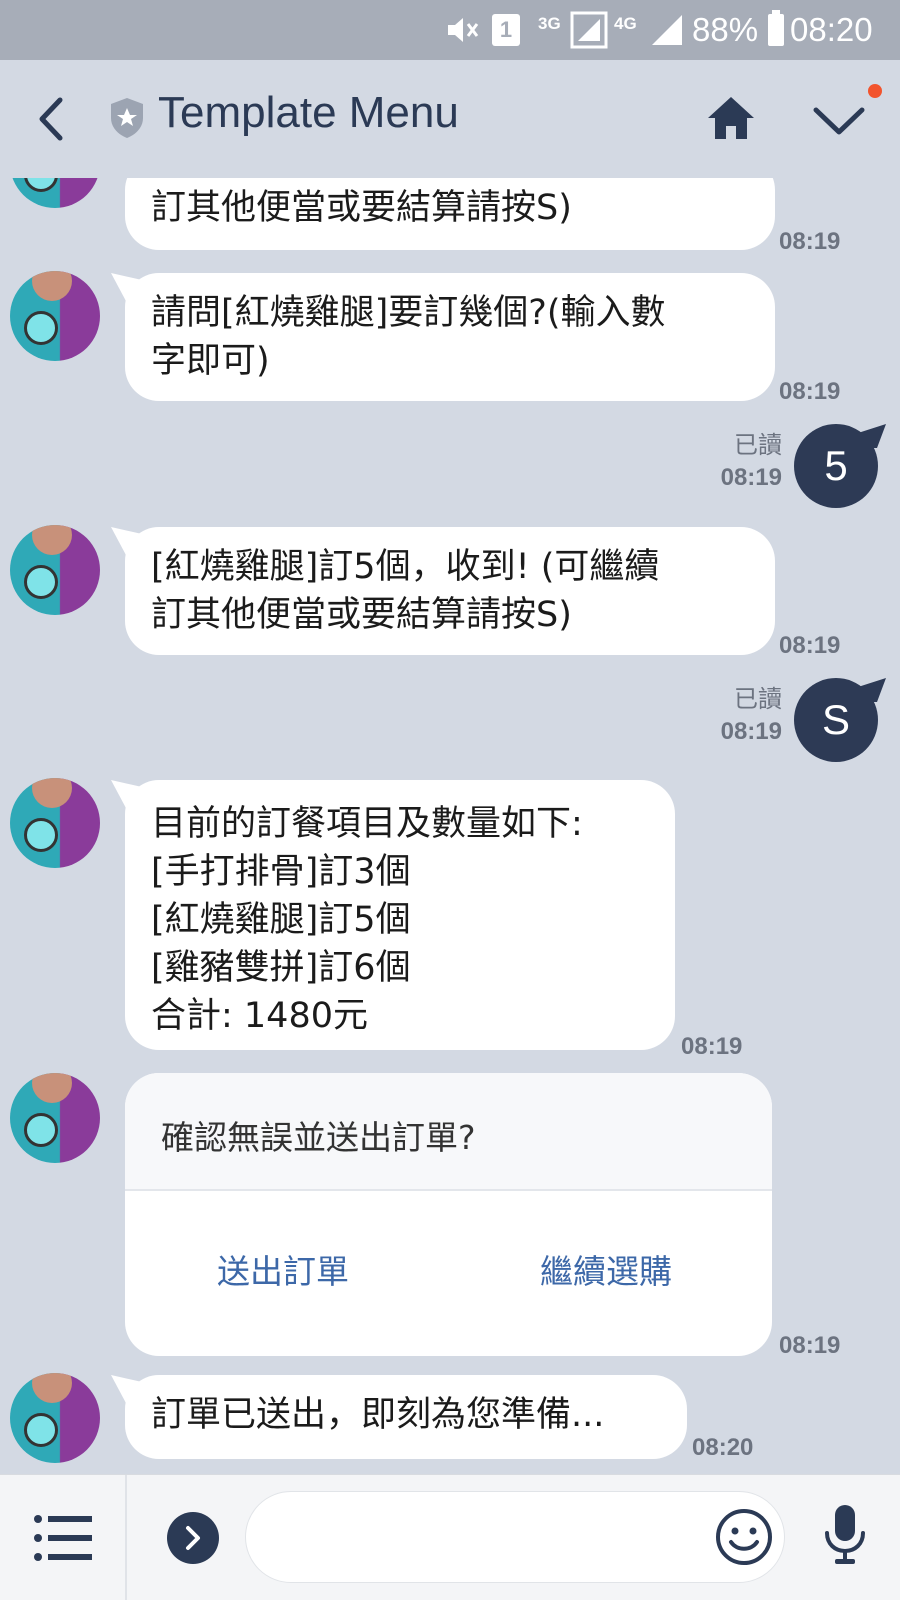  Describe the element at coordinates (836, 466) in the screenshot. I see `user-message-bubble: 5` at that location.